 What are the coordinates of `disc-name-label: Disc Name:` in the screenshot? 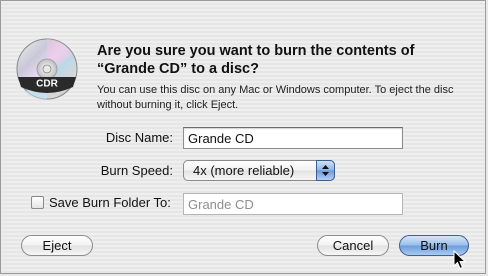 It's located at (139, 137).